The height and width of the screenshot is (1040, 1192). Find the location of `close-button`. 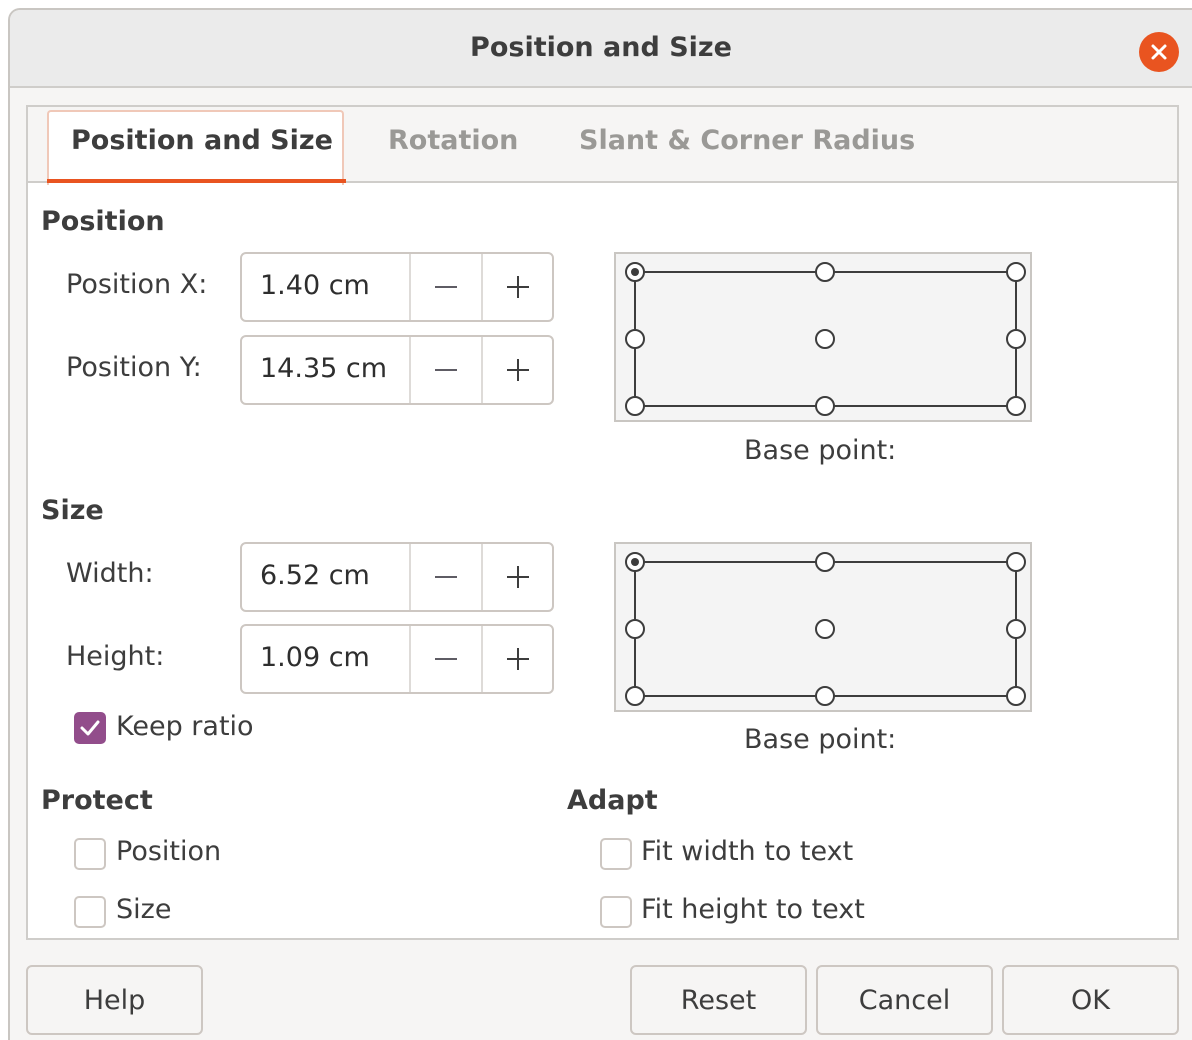

close-button is located at coordinates (1159, 52).